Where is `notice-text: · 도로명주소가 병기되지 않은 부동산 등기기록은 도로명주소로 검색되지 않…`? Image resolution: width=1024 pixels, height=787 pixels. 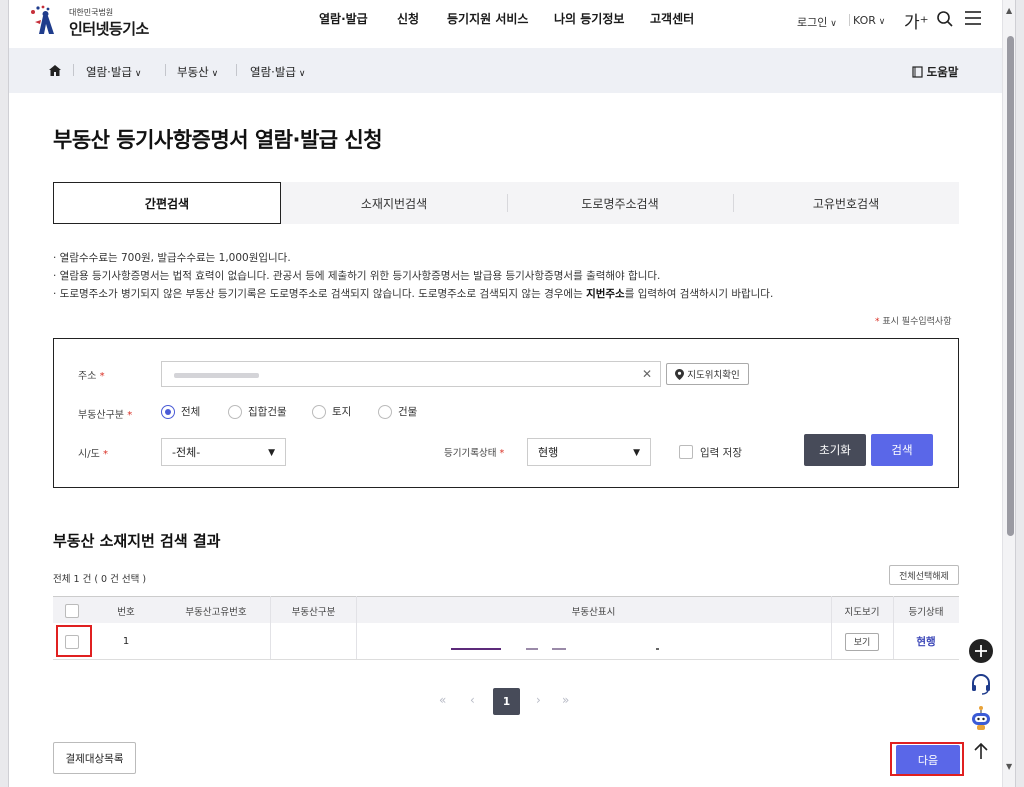
notice-text: · 도로명주소가 병기되지 않은 부동산 등기기록은 도로명주소로 검색되지 않… is located at coordinates (320, 294).